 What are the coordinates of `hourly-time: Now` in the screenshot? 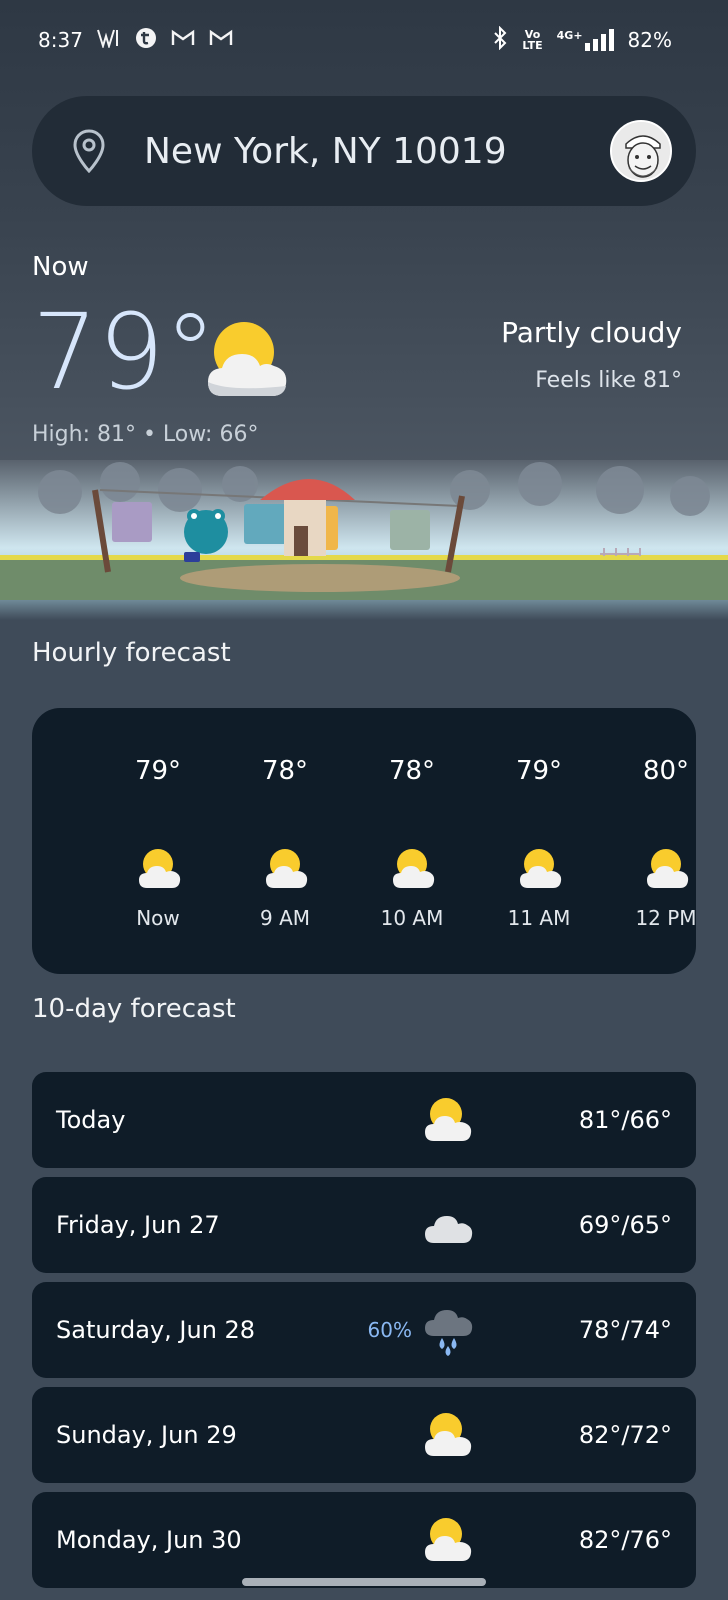 It's located at (158, 918).